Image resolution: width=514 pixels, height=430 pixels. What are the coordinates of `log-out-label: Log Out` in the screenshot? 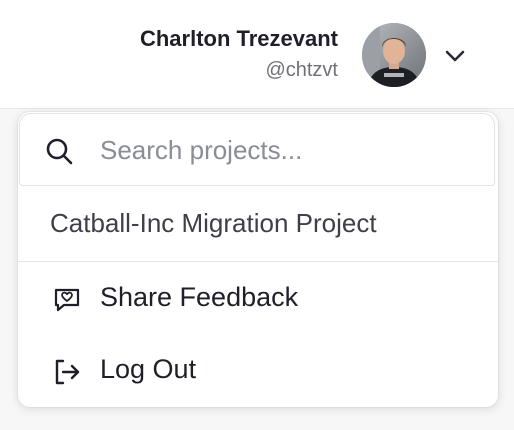 It's located at (148, 369).